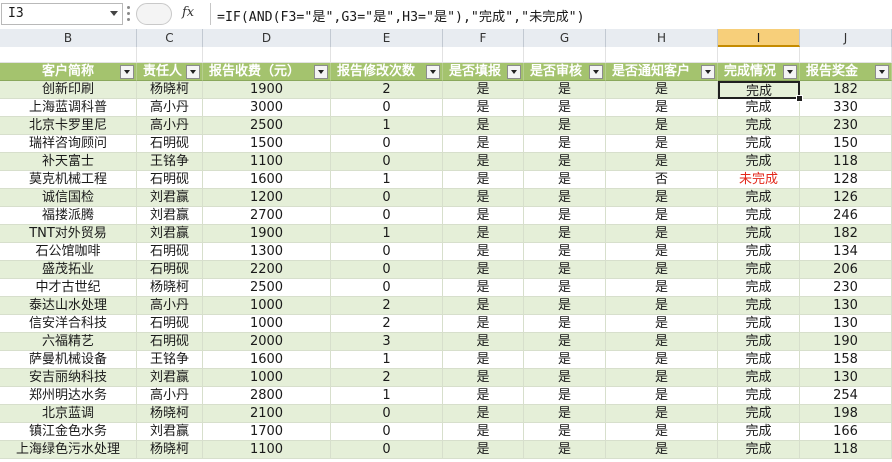 The height and width of the screenshot is (462, 892). Describe the element at coordinates (68, 234) in the screenshot. I see `table-cell: TNT对外贸易` at that location.